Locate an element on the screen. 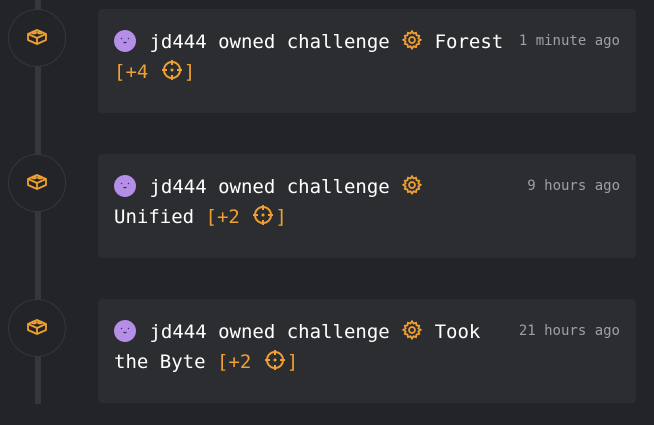  challenge-link: Forest is located at coordinates (469, 42).